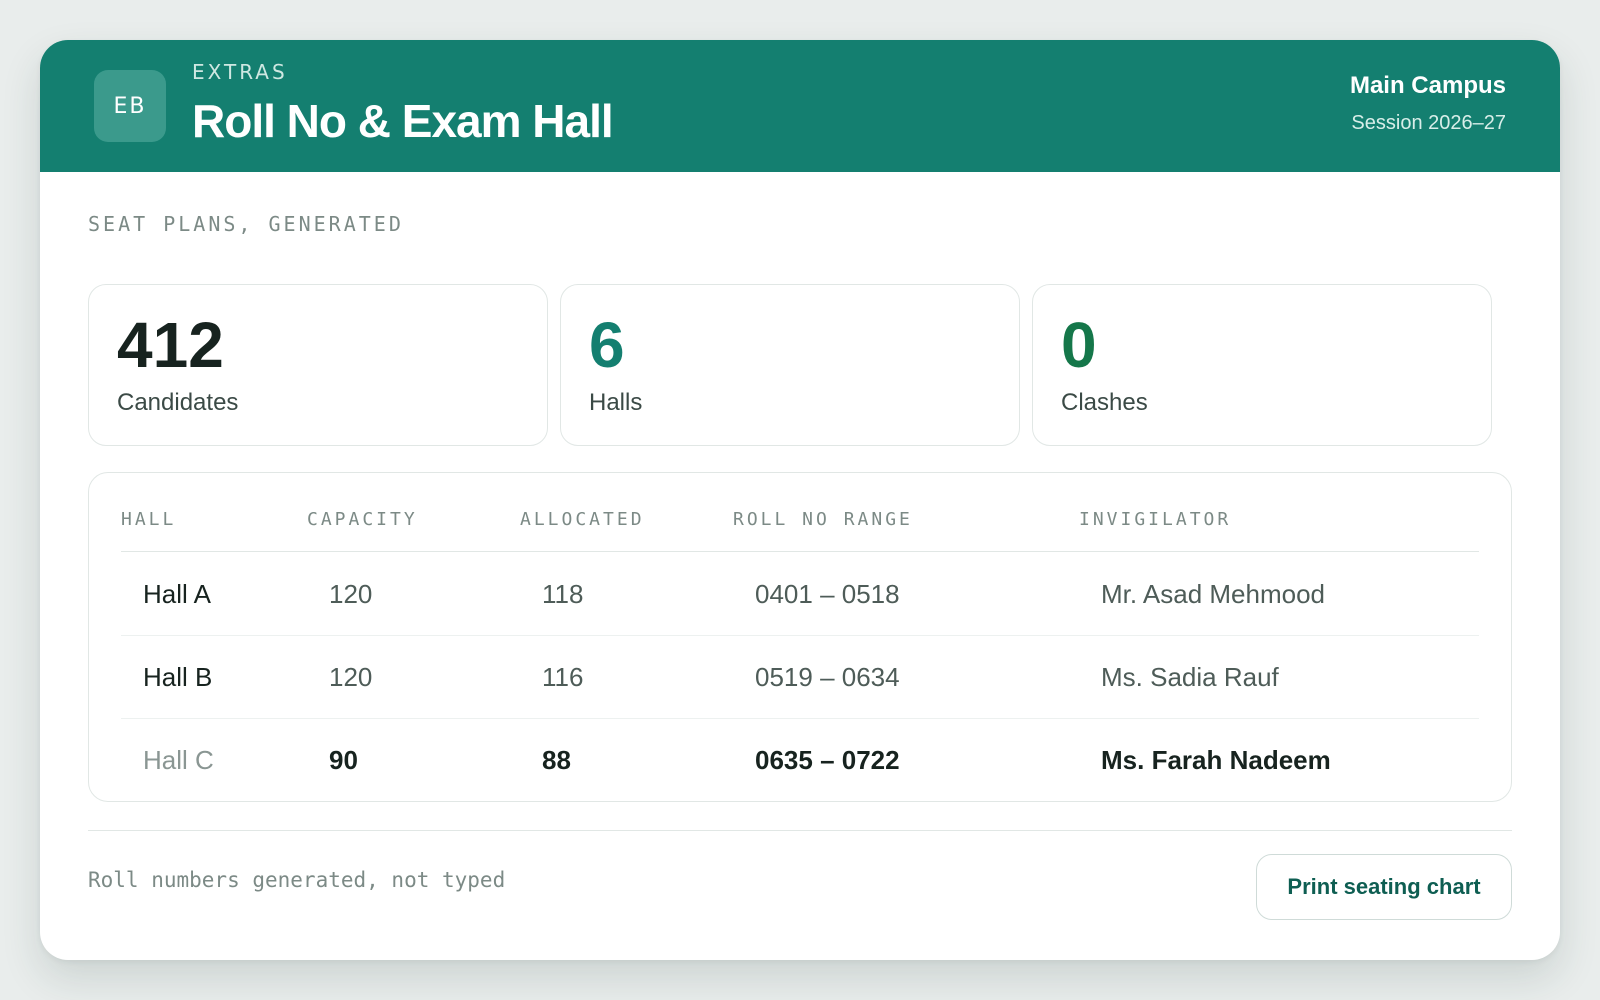 This screenshot has width=1600, height=1000. Describe the element at coordinates (790, 365) in the screenshot. I see `stat-card-halls: 6 Halls` at that location.